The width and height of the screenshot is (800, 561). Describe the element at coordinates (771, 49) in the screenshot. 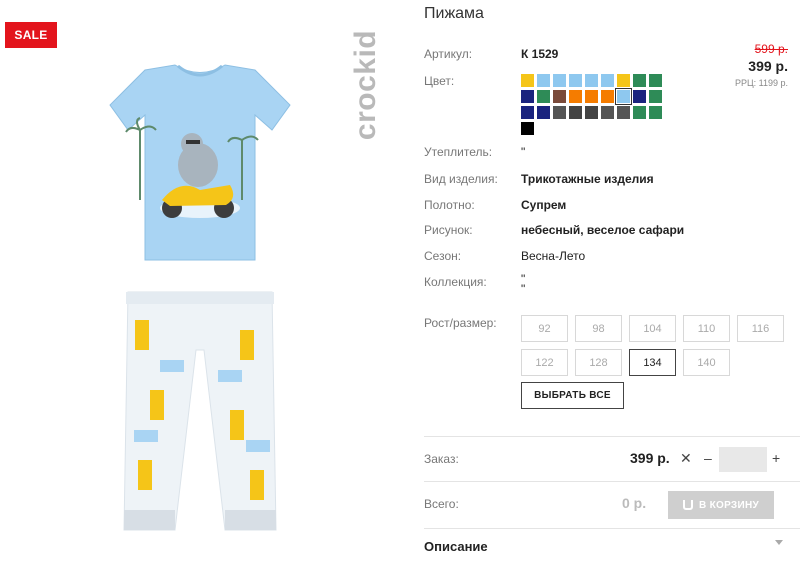

I see `old-price: 599 р.` at that location.